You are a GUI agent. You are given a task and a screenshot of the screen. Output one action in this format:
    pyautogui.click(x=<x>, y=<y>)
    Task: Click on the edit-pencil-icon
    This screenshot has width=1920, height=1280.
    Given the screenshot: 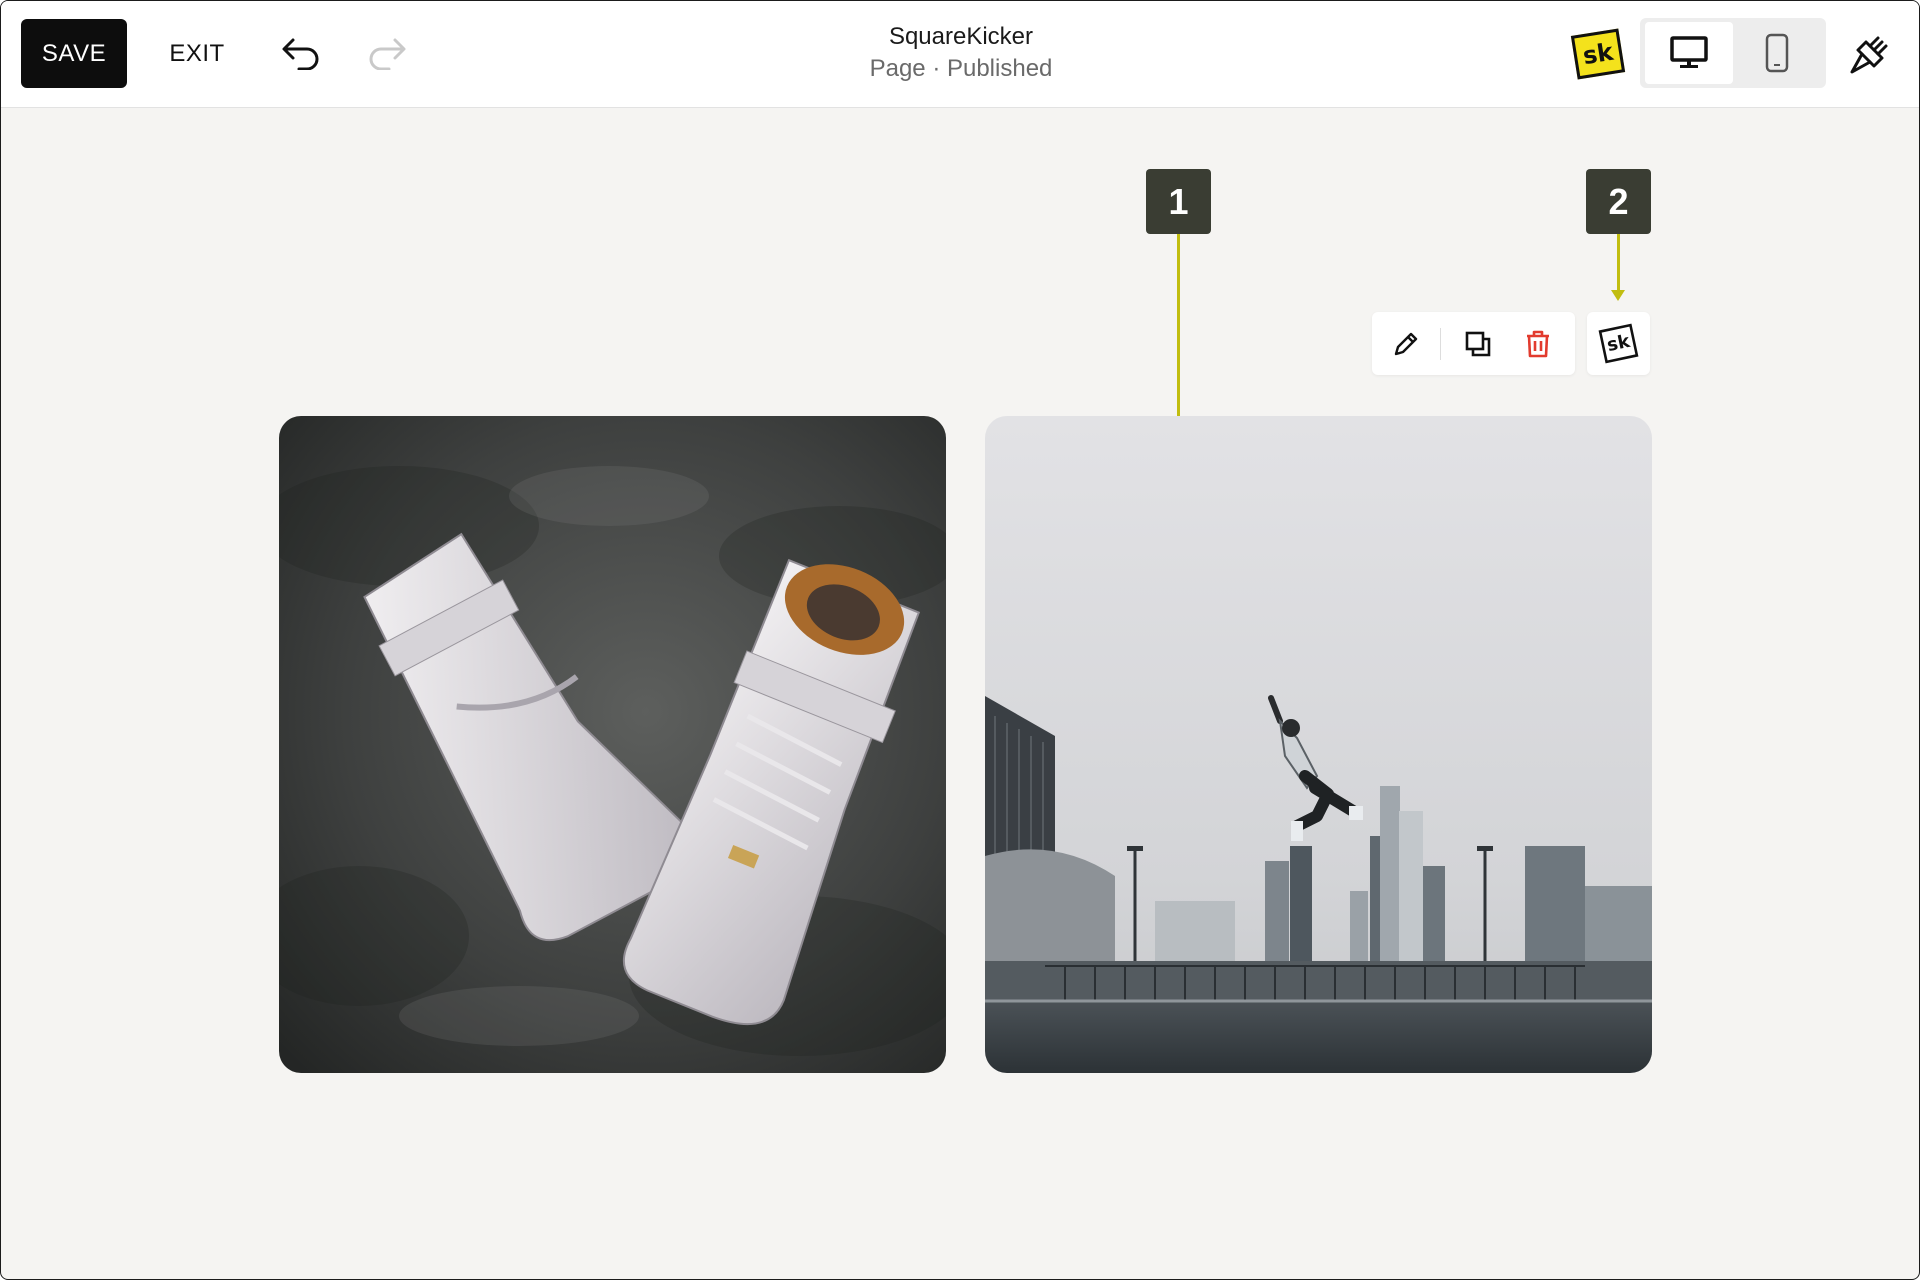 What is the action you would take?
    pyautogui.click(x=1406, y=344)
    